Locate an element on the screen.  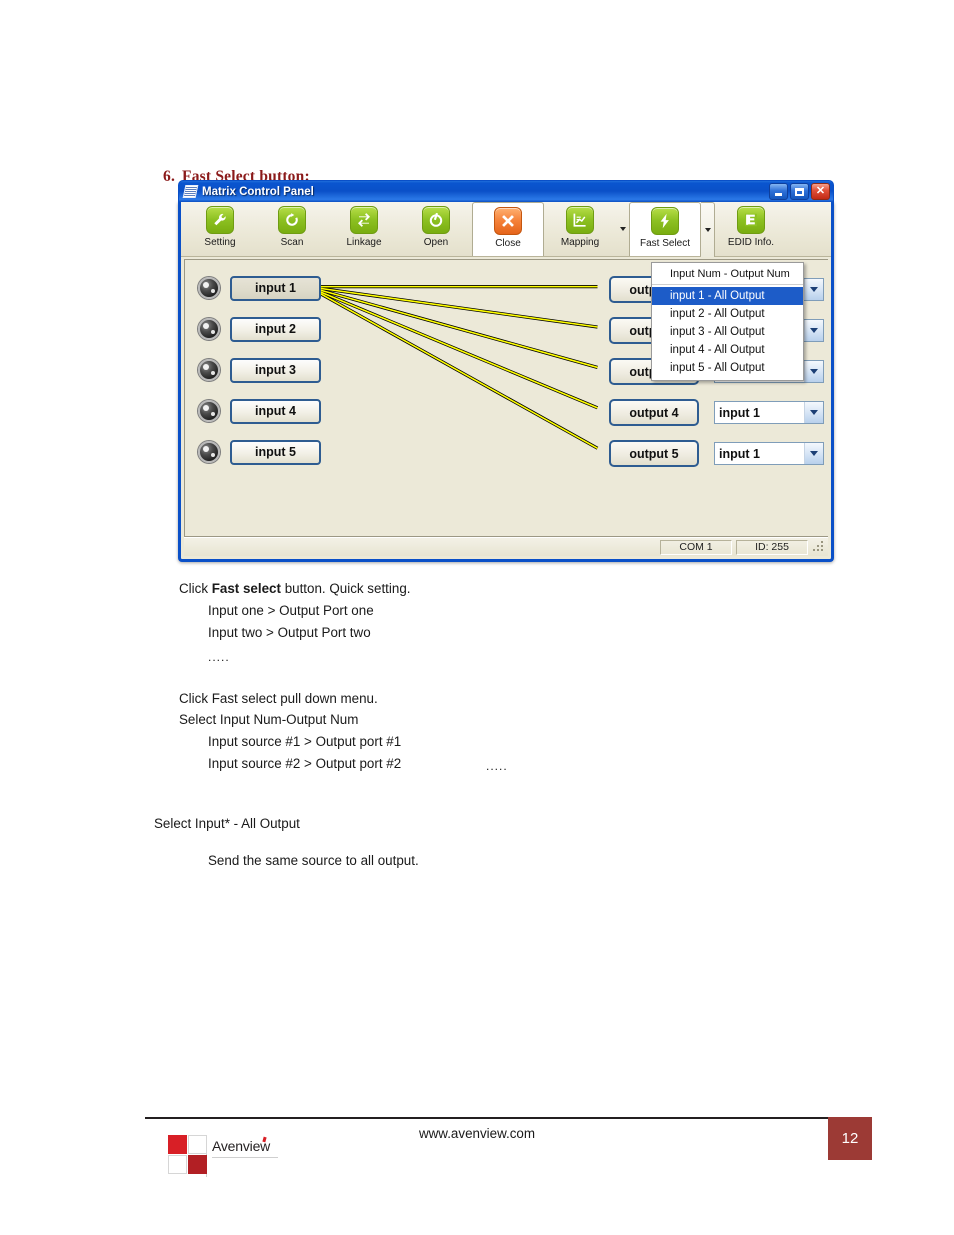
toolbar-button-close: Close is located at coordinates (508, 229).